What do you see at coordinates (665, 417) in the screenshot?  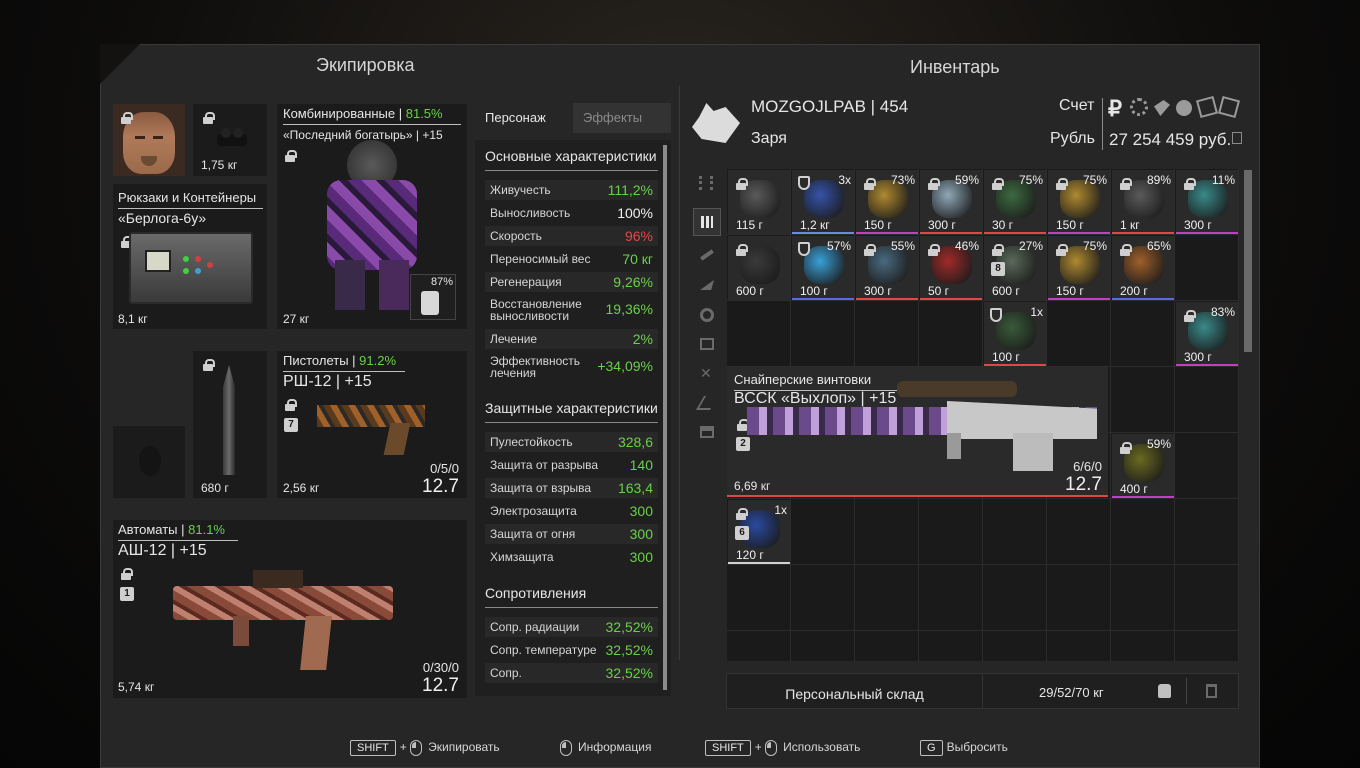 I see `stats-scrollbar` at bounding box center [665, 417].